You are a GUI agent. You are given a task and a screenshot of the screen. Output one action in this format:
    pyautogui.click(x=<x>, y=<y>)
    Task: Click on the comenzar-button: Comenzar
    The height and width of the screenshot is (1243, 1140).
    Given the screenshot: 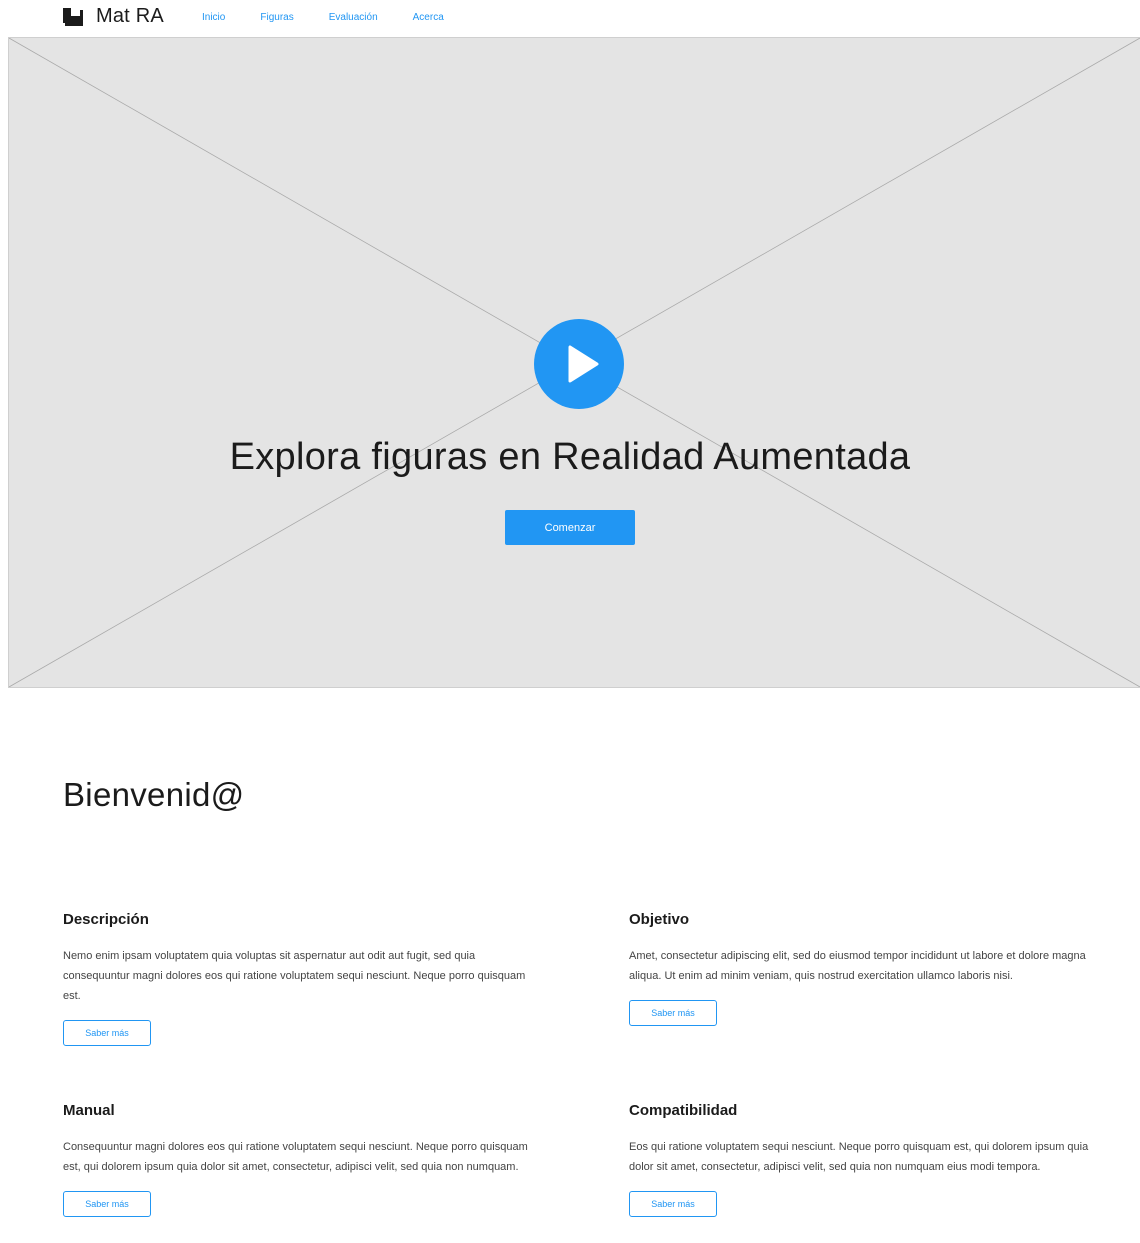 What is the action you would take?
    pyautogui.click(x=570, y=527)
    